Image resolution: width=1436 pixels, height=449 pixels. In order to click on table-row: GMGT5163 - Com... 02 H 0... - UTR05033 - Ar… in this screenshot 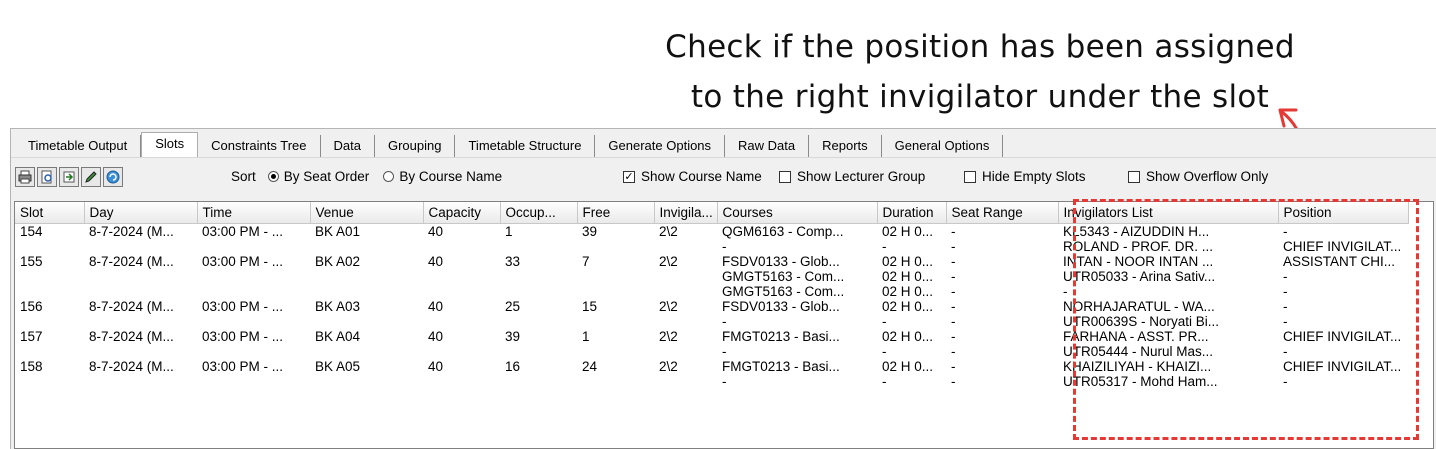, I will do `click(711, 276)`.